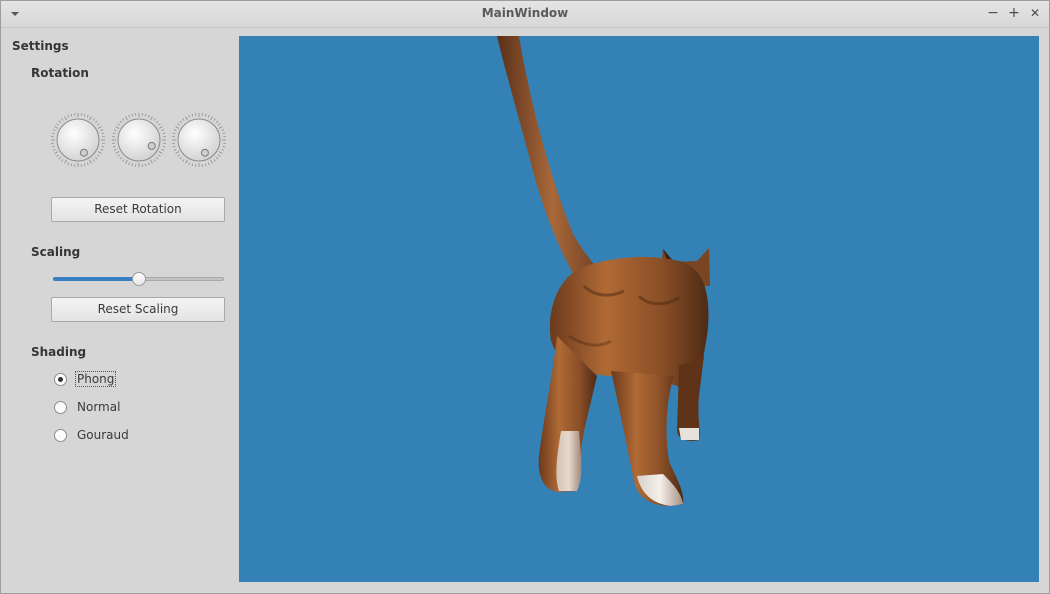 The height and width of the screenshot is (594, 1050). Describe the element at coordinates (138, 209) in the screenshot. I see `reset-rotation-button: Reset Rotation` at that location.